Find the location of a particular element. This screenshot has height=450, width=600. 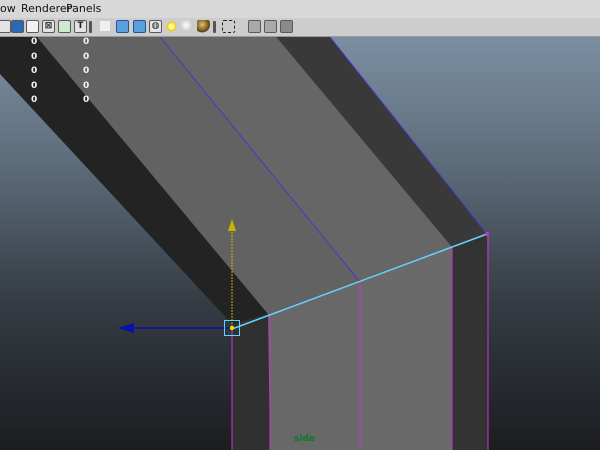

menu-window: ow is located at coordinates (8, 9).